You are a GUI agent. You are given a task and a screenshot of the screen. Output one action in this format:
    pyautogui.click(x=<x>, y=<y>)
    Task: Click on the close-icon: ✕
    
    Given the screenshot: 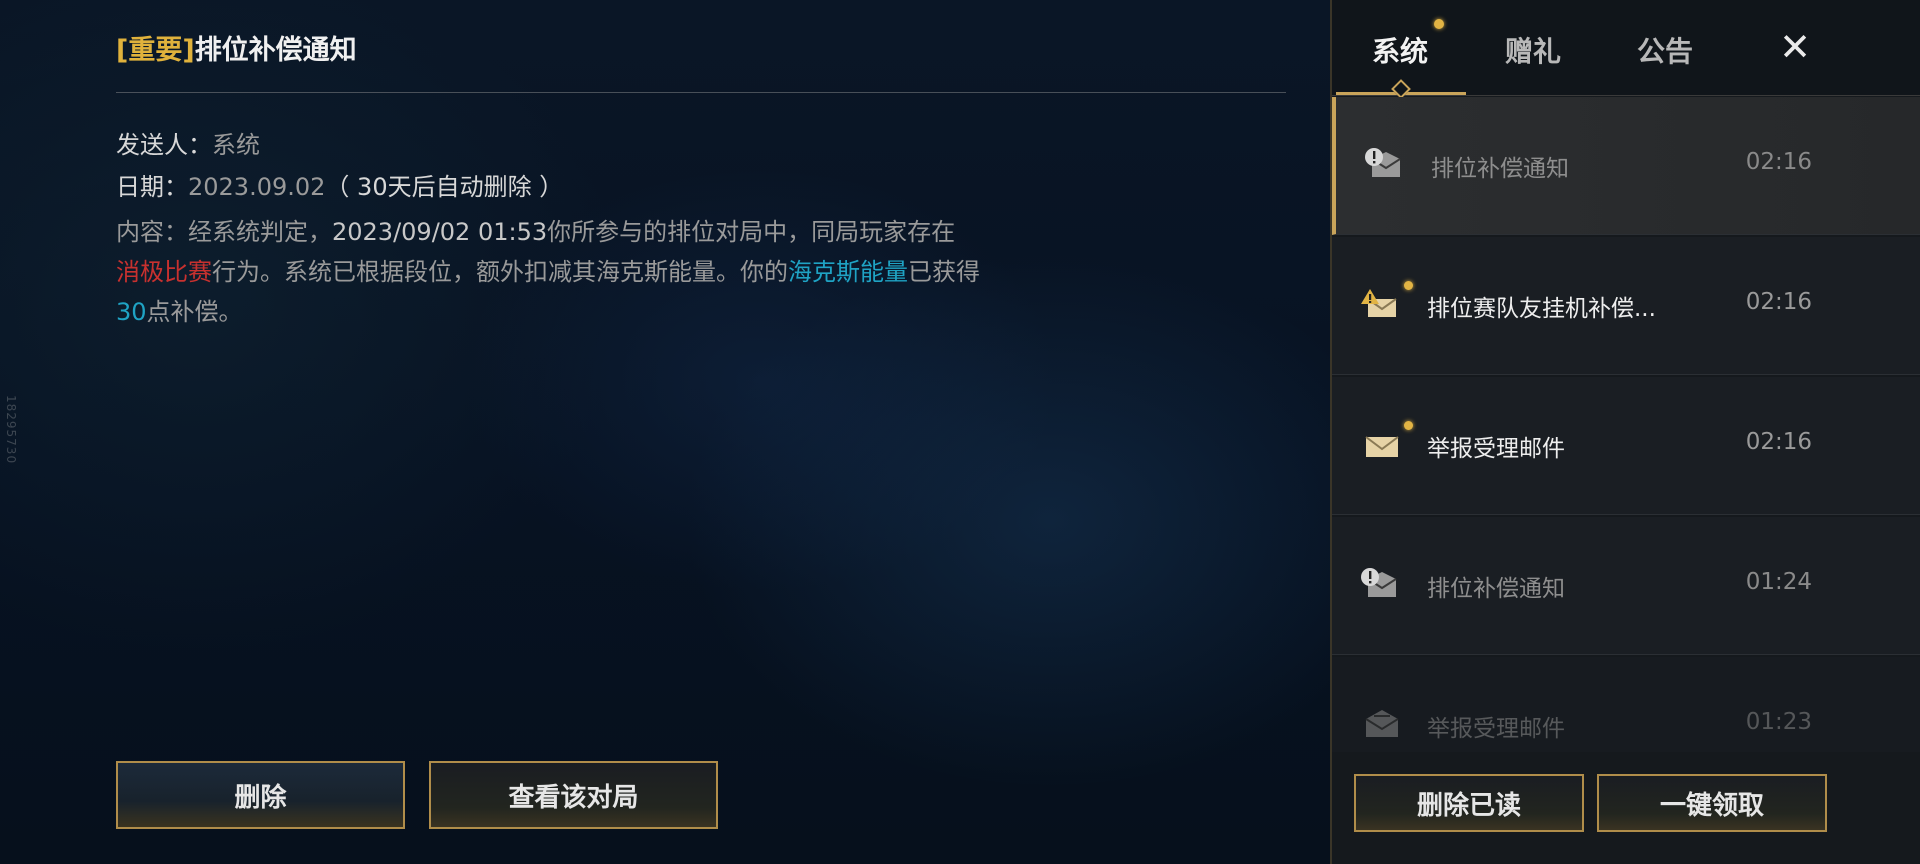 What is the action you would take?
    pyautogui.click(x=1795, y=47)
    